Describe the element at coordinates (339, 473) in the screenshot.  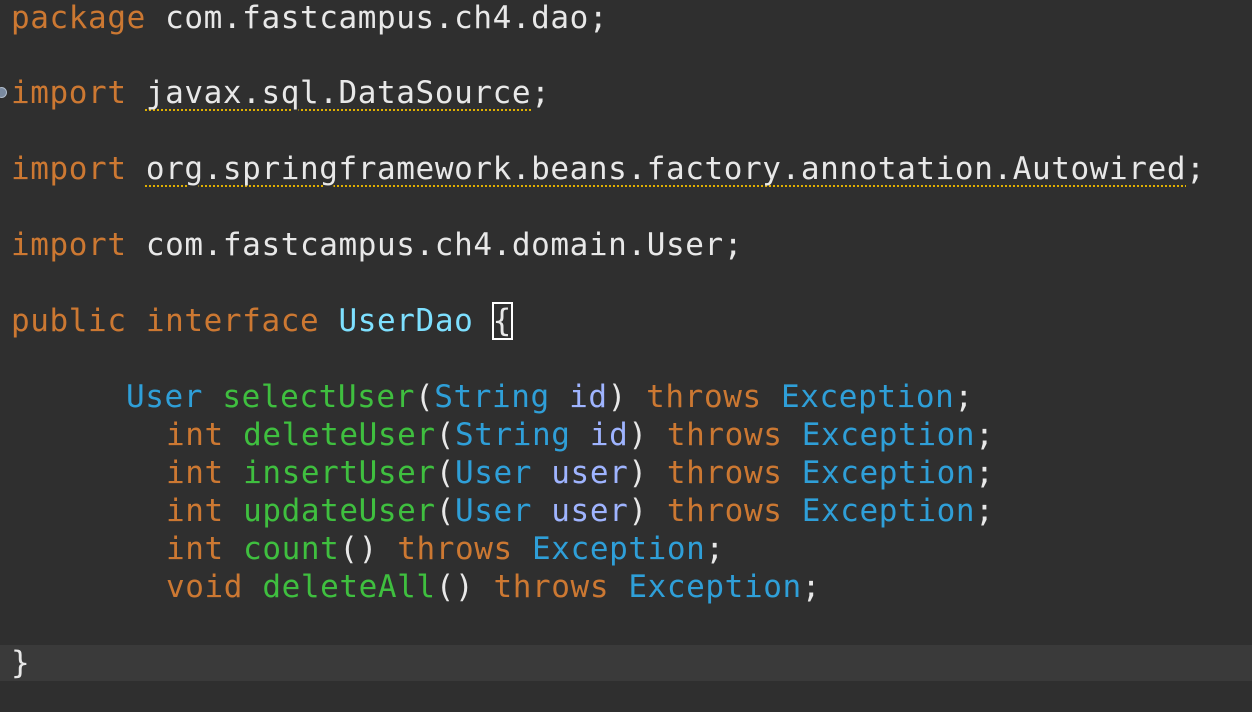
I see `method-name-token: insertUser` at that location.